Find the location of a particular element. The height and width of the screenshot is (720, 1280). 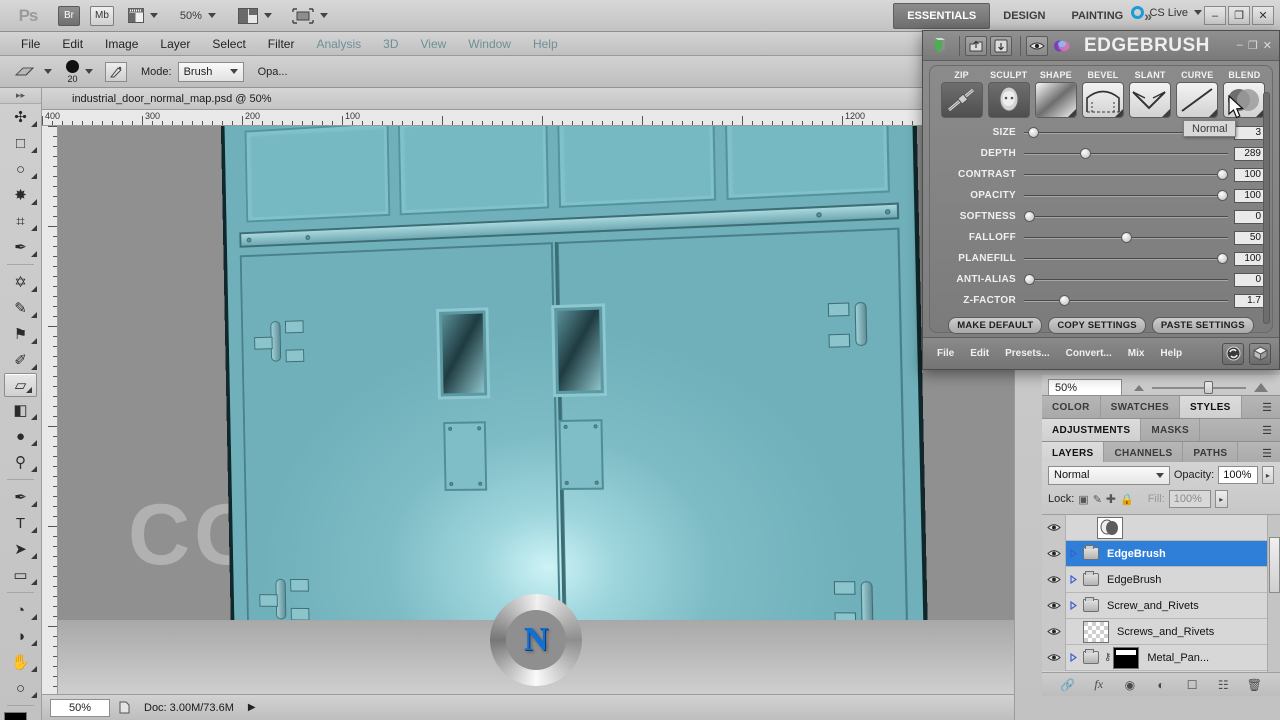

blend-mode-select: Normal is located at coordinates (1109, 475).